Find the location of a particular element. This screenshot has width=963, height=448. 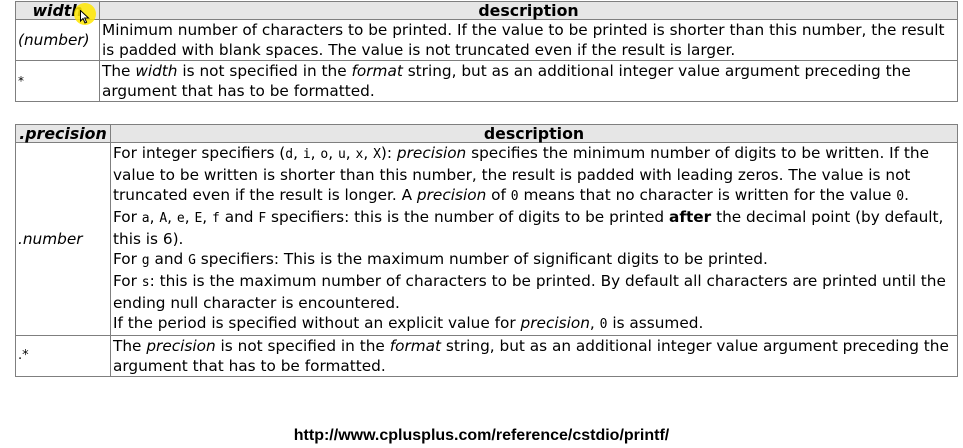

text-span: For integer specifiers ( is located at coordinates (199, 153).